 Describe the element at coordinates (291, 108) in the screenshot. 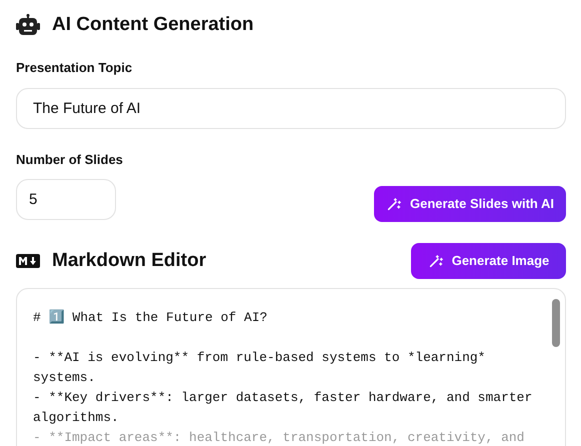

I see `topic-input: The Future of AI` at that location.